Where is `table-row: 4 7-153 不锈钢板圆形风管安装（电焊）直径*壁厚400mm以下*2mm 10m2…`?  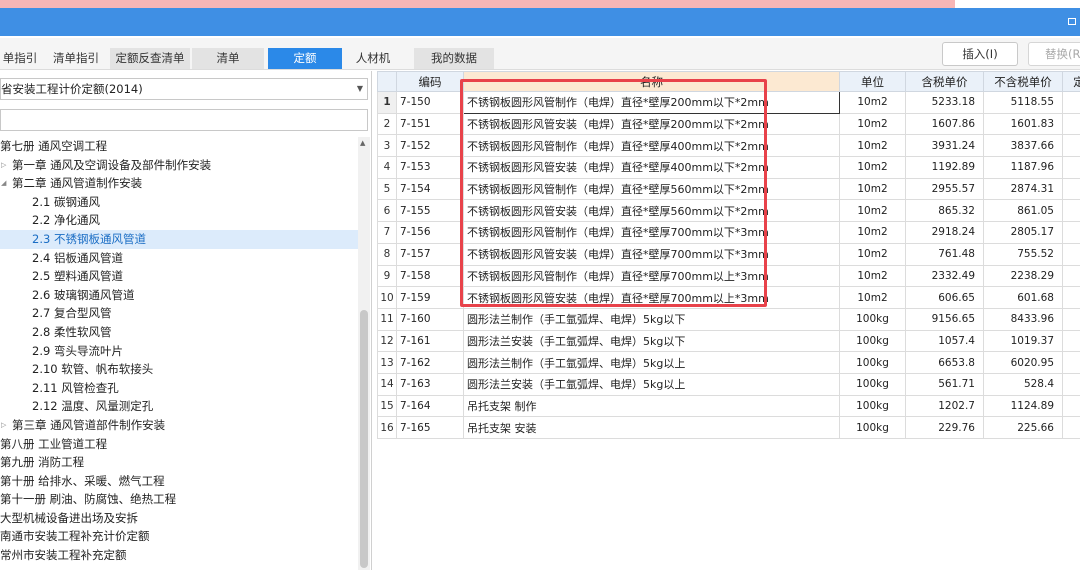 table-row: 4 7-153 不锈钢板圆形风管安装（电焊）直径*壁厚400mm以下*2mm 10m2… is located at coordinates (728, 167).